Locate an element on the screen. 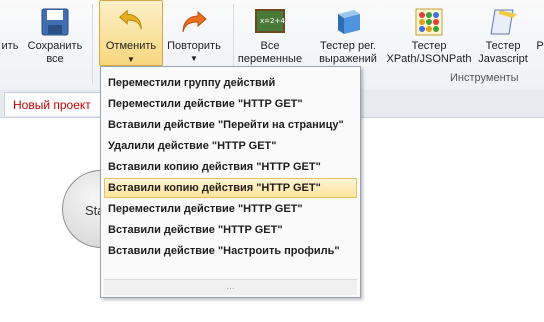 This screenshot has width=544, height=322. tools-group-label: Инструменты is located at coordinates (484, 78).